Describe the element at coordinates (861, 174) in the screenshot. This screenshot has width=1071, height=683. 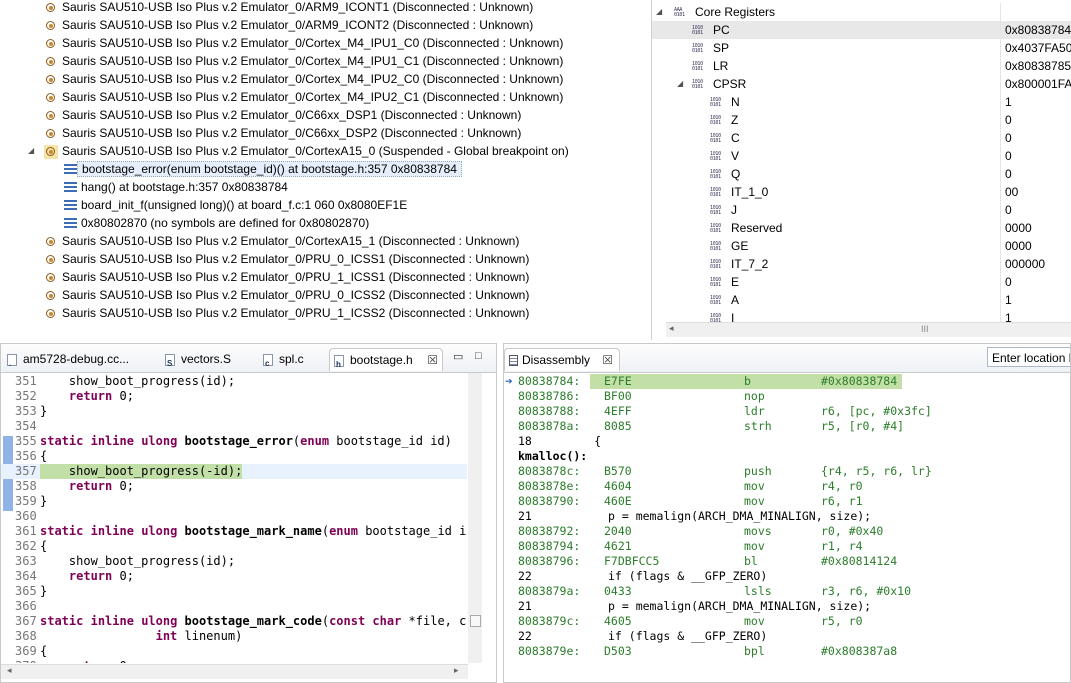
I see `register-row: 1010 0101 Q 0` at that location.